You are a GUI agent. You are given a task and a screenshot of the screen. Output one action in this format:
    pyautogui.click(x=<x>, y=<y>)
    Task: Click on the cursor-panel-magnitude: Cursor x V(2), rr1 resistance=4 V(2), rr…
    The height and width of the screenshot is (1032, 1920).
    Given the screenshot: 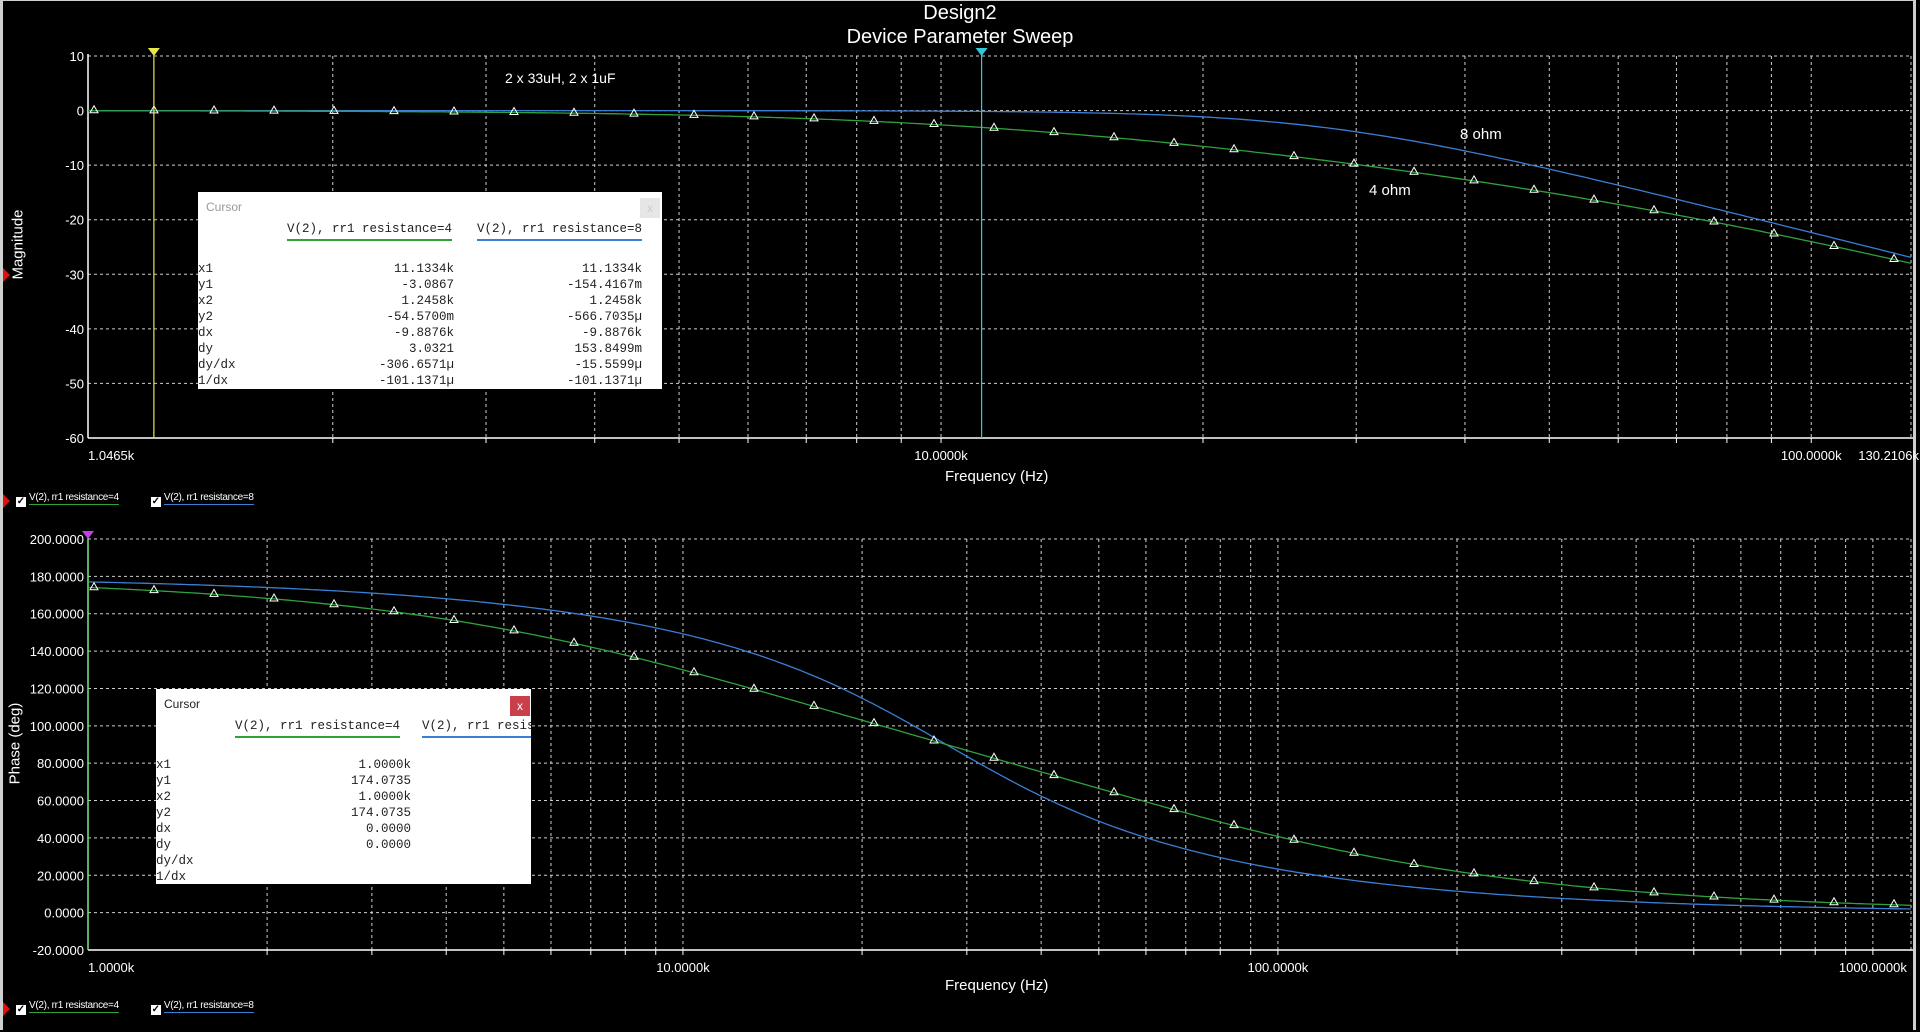 What is the action you would take?
    pyautogui.click(x=430, y=290)
    